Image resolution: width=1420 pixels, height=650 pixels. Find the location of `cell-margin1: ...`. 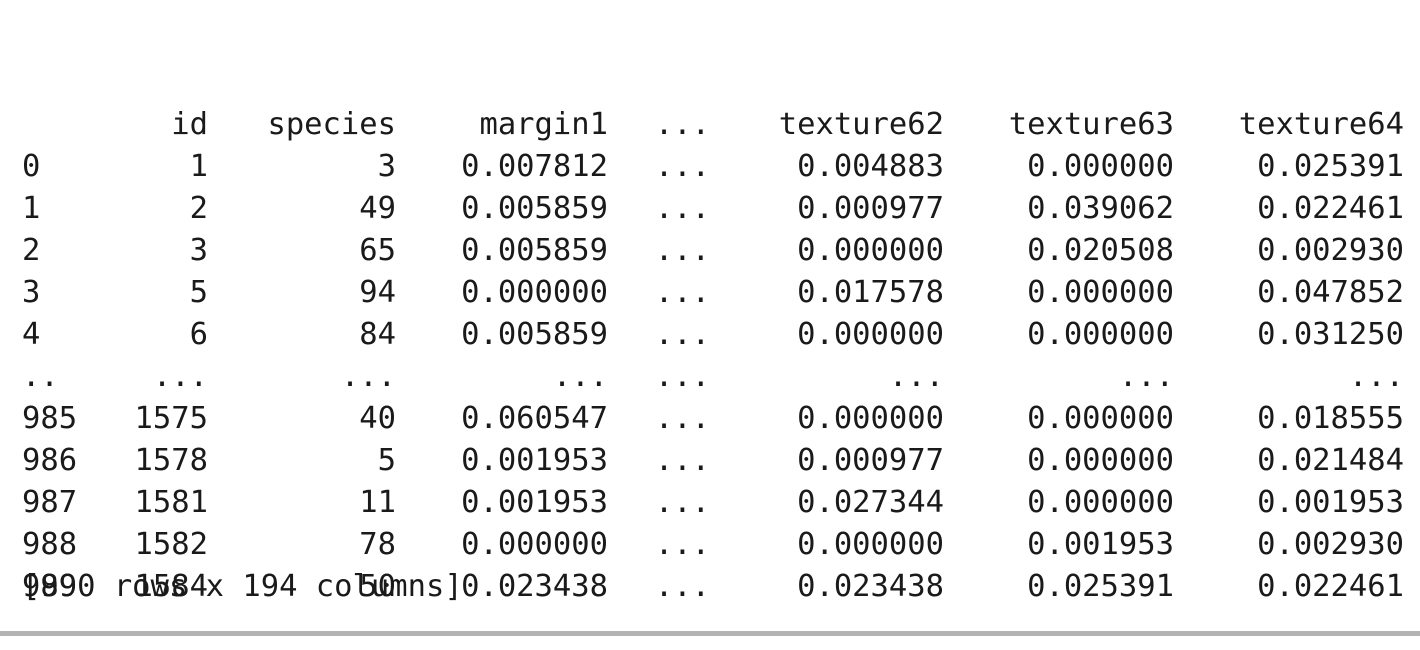

cell-margin1: ... is located at coordinates (580, 376).